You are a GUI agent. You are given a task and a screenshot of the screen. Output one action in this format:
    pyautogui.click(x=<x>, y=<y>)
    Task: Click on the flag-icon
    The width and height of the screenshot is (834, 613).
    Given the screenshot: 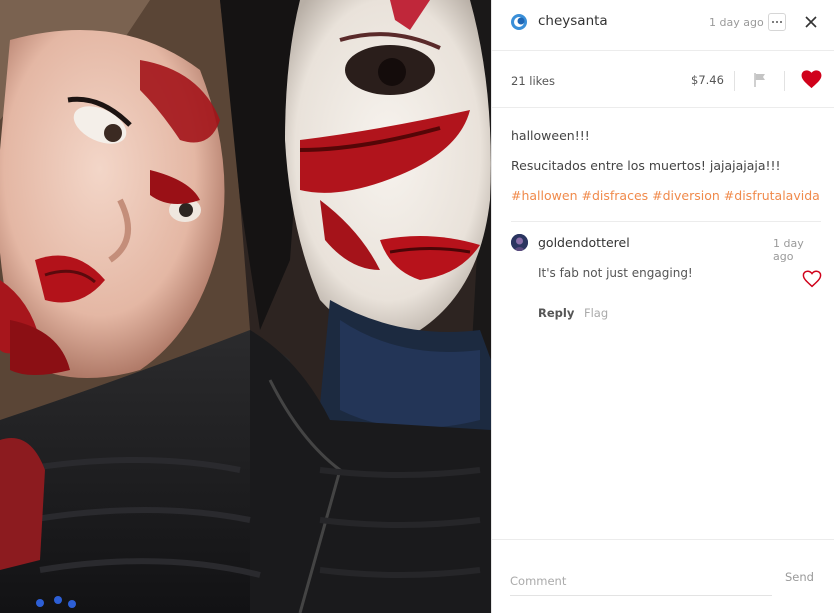 What is the action you would take?
    pyautogui.click(x=760, y=80)
    